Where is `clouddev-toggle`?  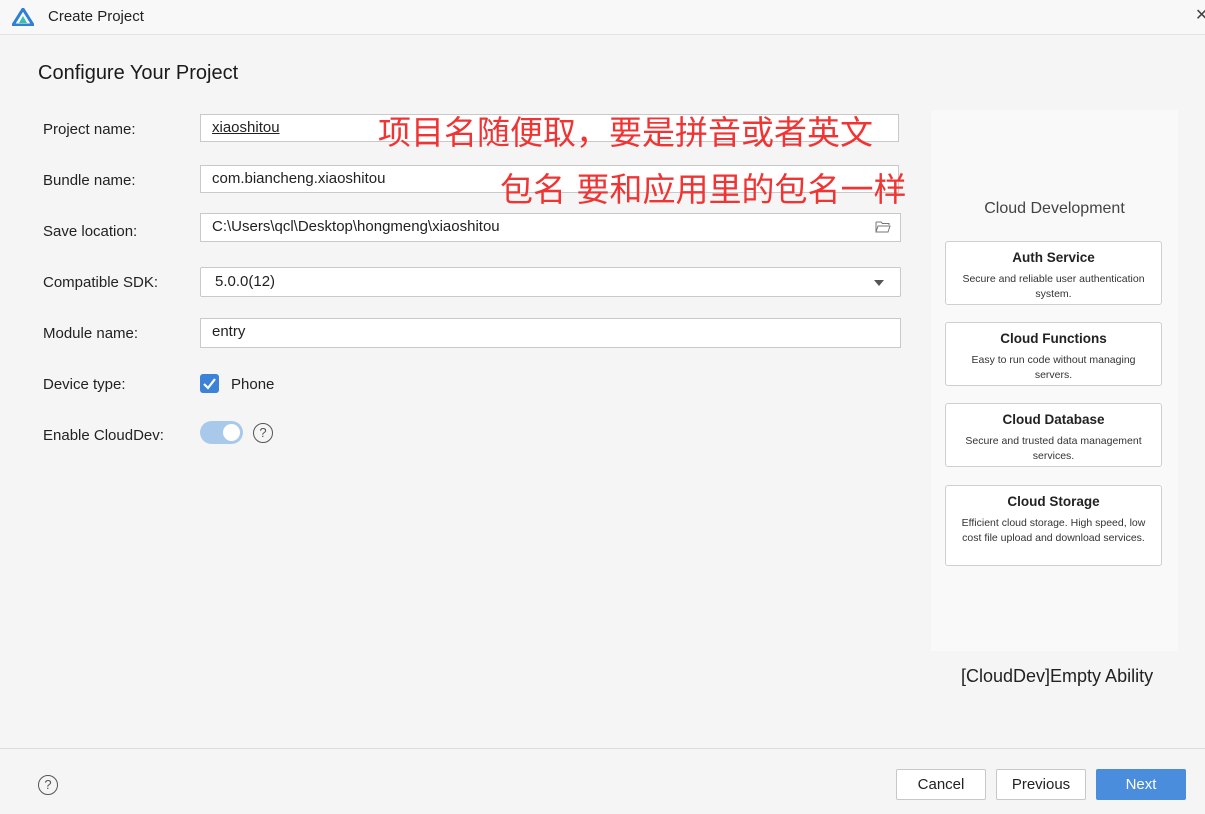
clouddev-toggle is located at coordinates (221, 432).